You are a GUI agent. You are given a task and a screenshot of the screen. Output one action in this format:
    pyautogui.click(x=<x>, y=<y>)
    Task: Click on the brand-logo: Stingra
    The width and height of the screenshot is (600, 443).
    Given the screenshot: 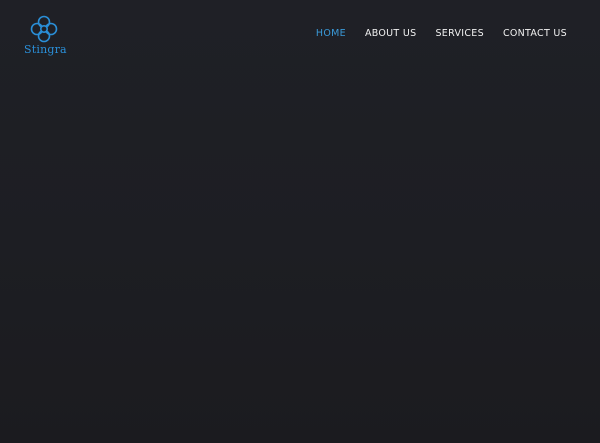 What is the action you would take?
    pyautogui.click(x=44, y=37)
    